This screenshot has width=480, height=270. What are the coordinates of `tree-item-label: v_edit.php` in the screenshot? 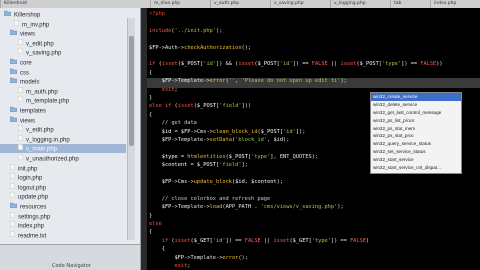 It's located at (40, 130).